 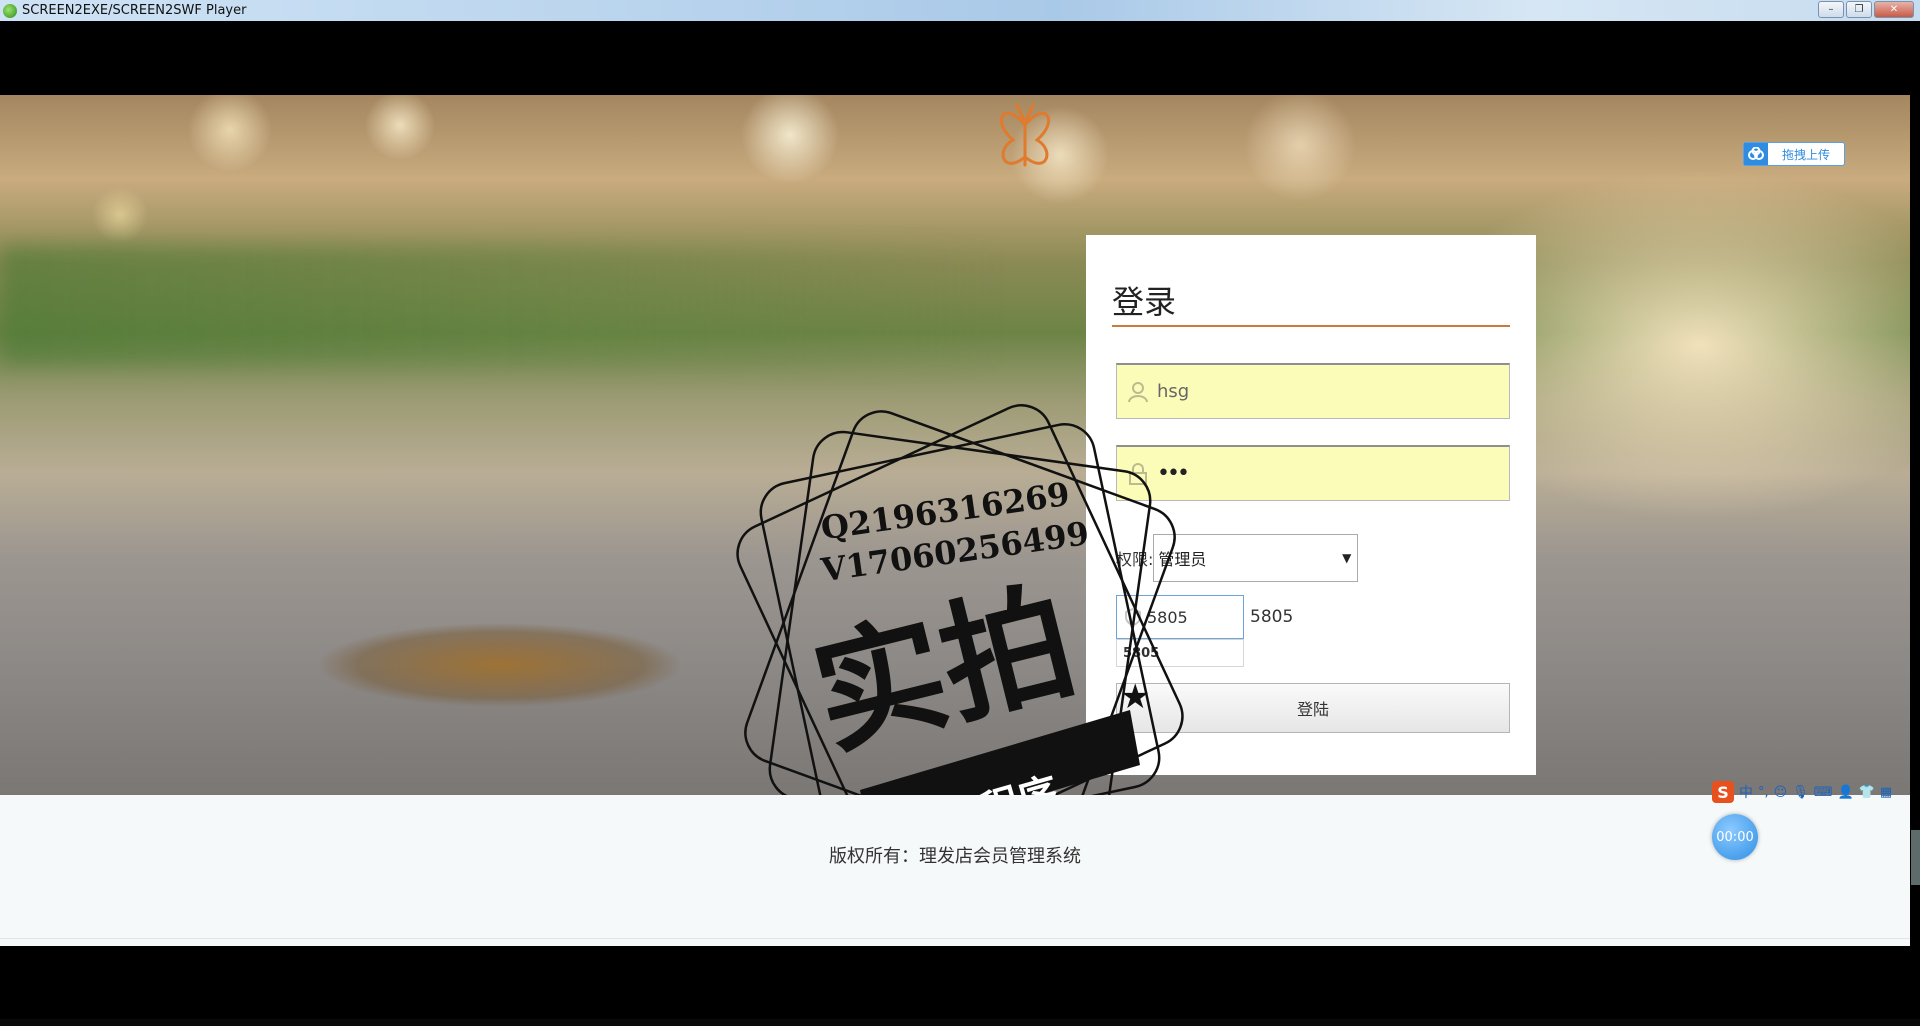 I want to click on password-field: •••, so click(x=1313, y=473).